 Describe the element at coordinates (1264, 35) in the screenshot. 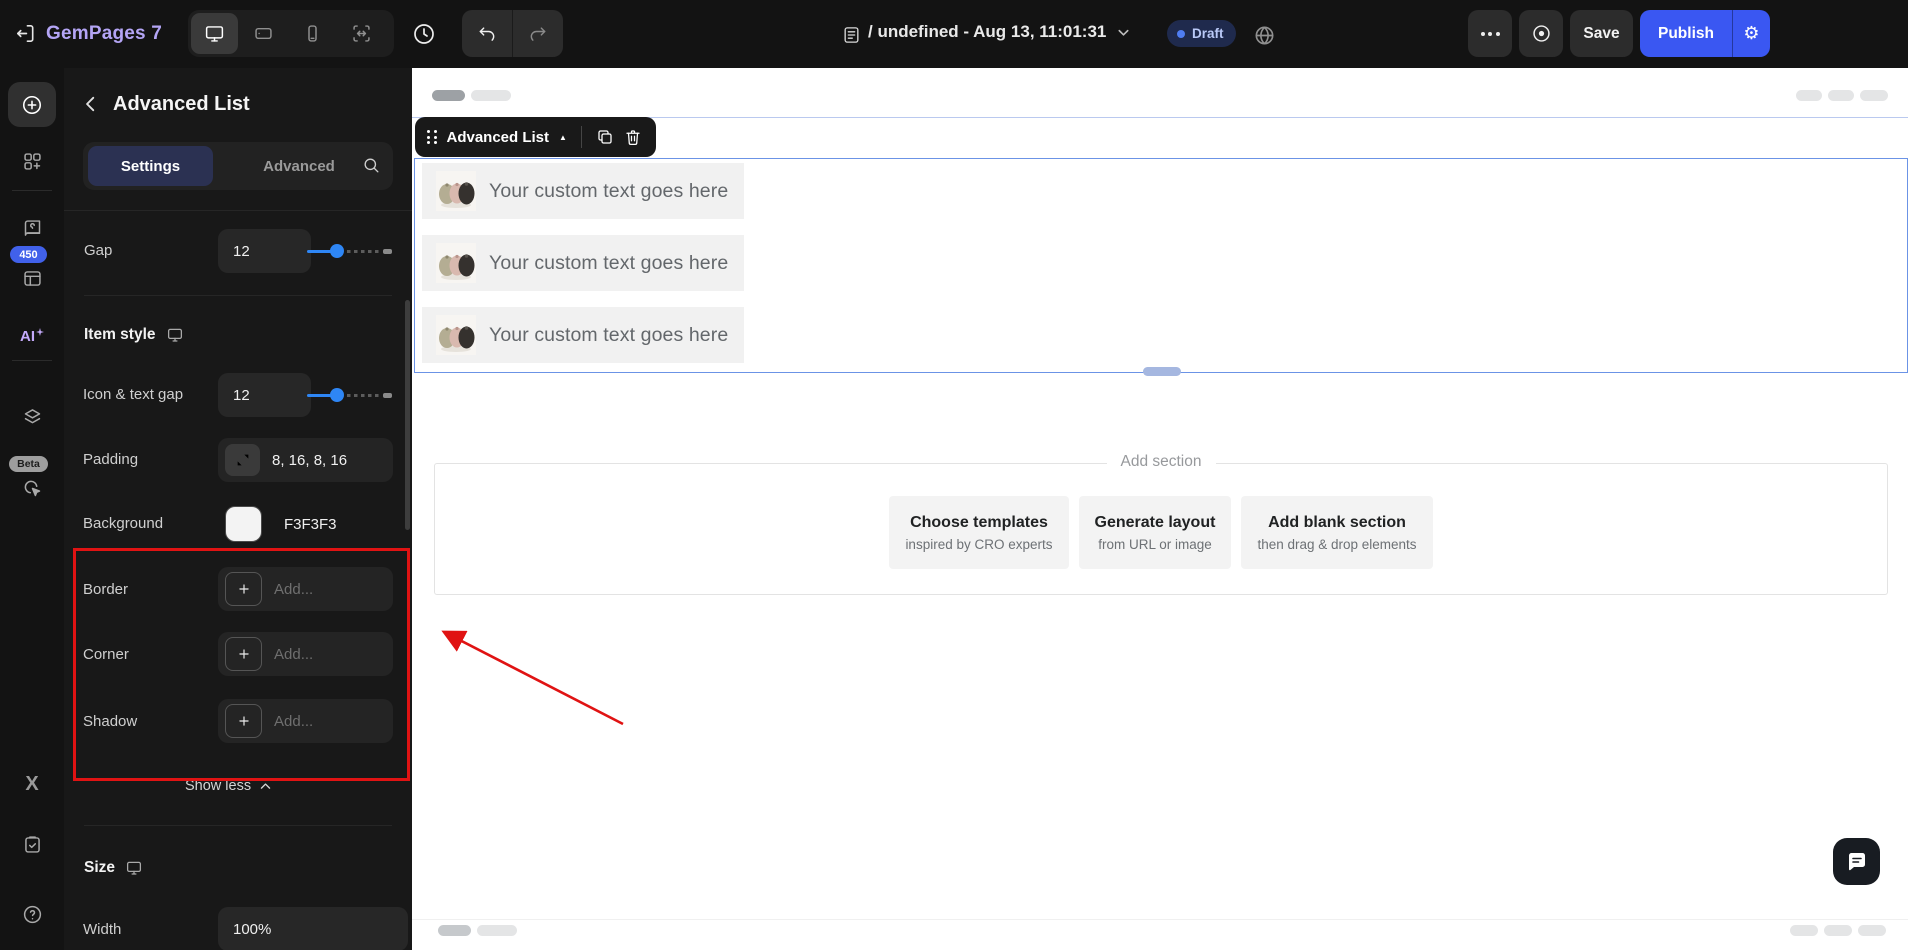

I see `translate-globe-icon` at that location.